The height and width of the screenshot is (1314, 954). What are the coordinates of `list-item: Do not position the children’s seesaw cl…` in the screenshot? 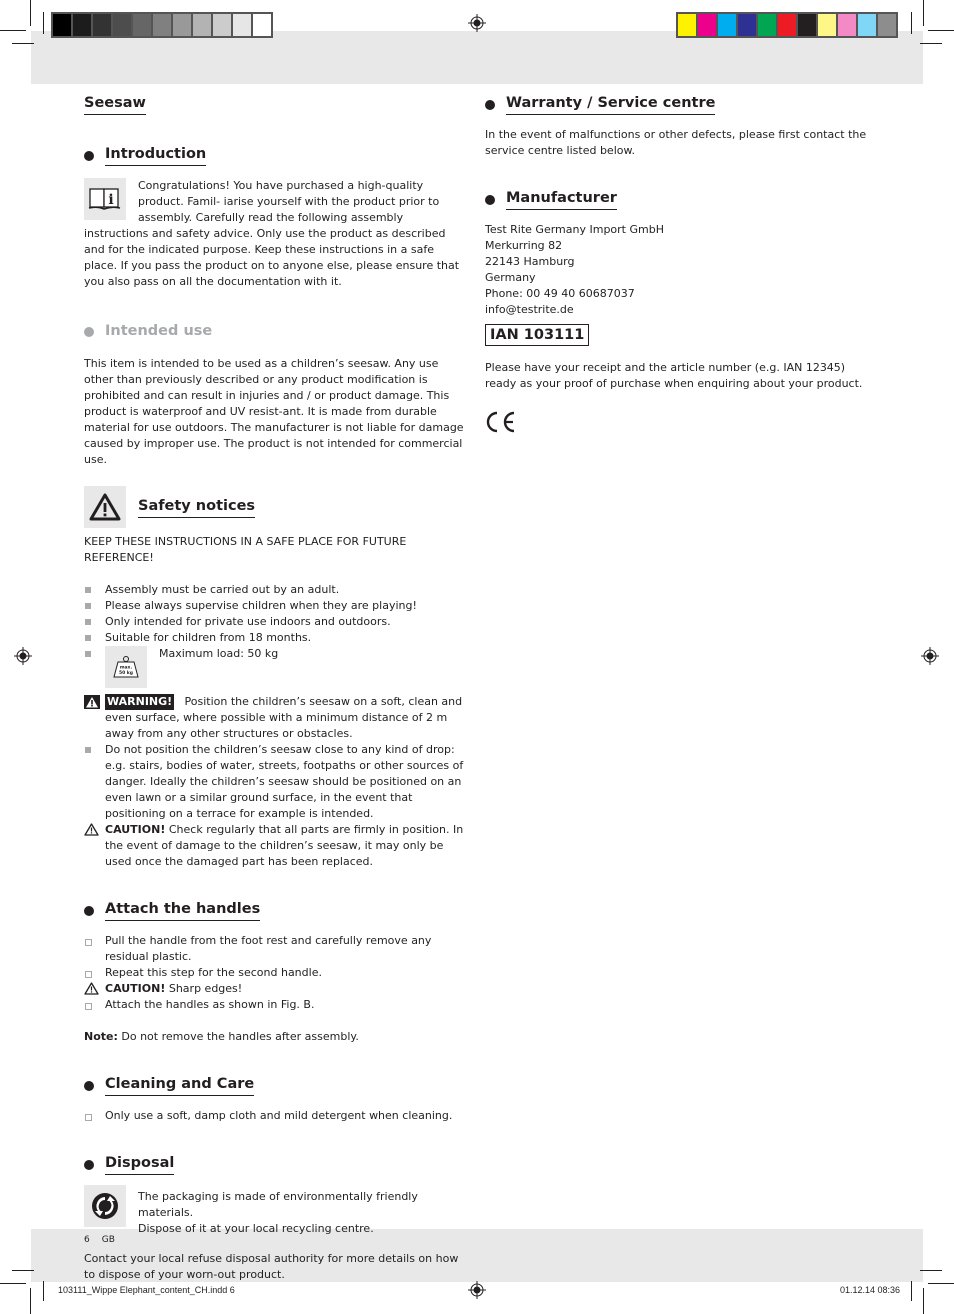 It's located at (276, 782).